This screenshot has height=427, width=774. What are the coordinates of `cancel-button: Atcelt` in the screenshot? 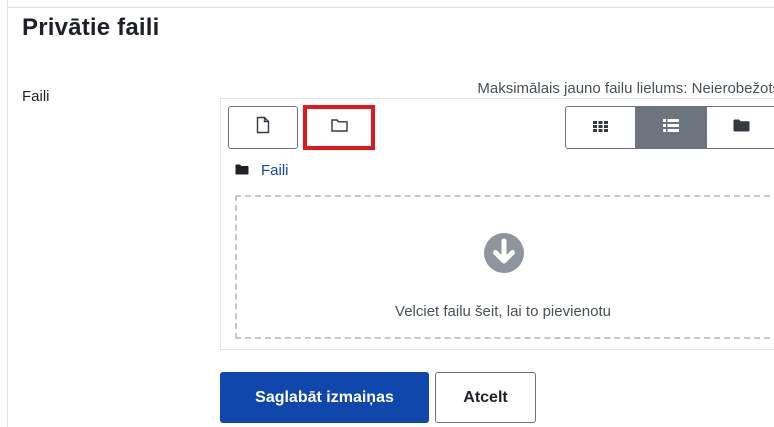 It's located at (485, 397).